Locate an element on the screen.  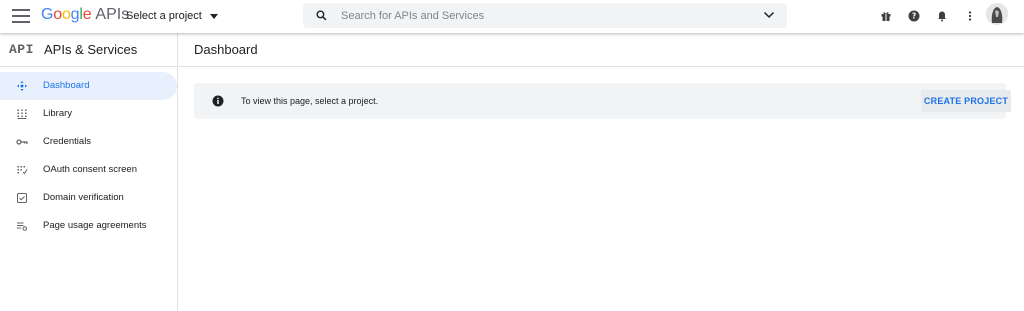
sidebar-item-label: Credentials is located at coordinates (67, 141).